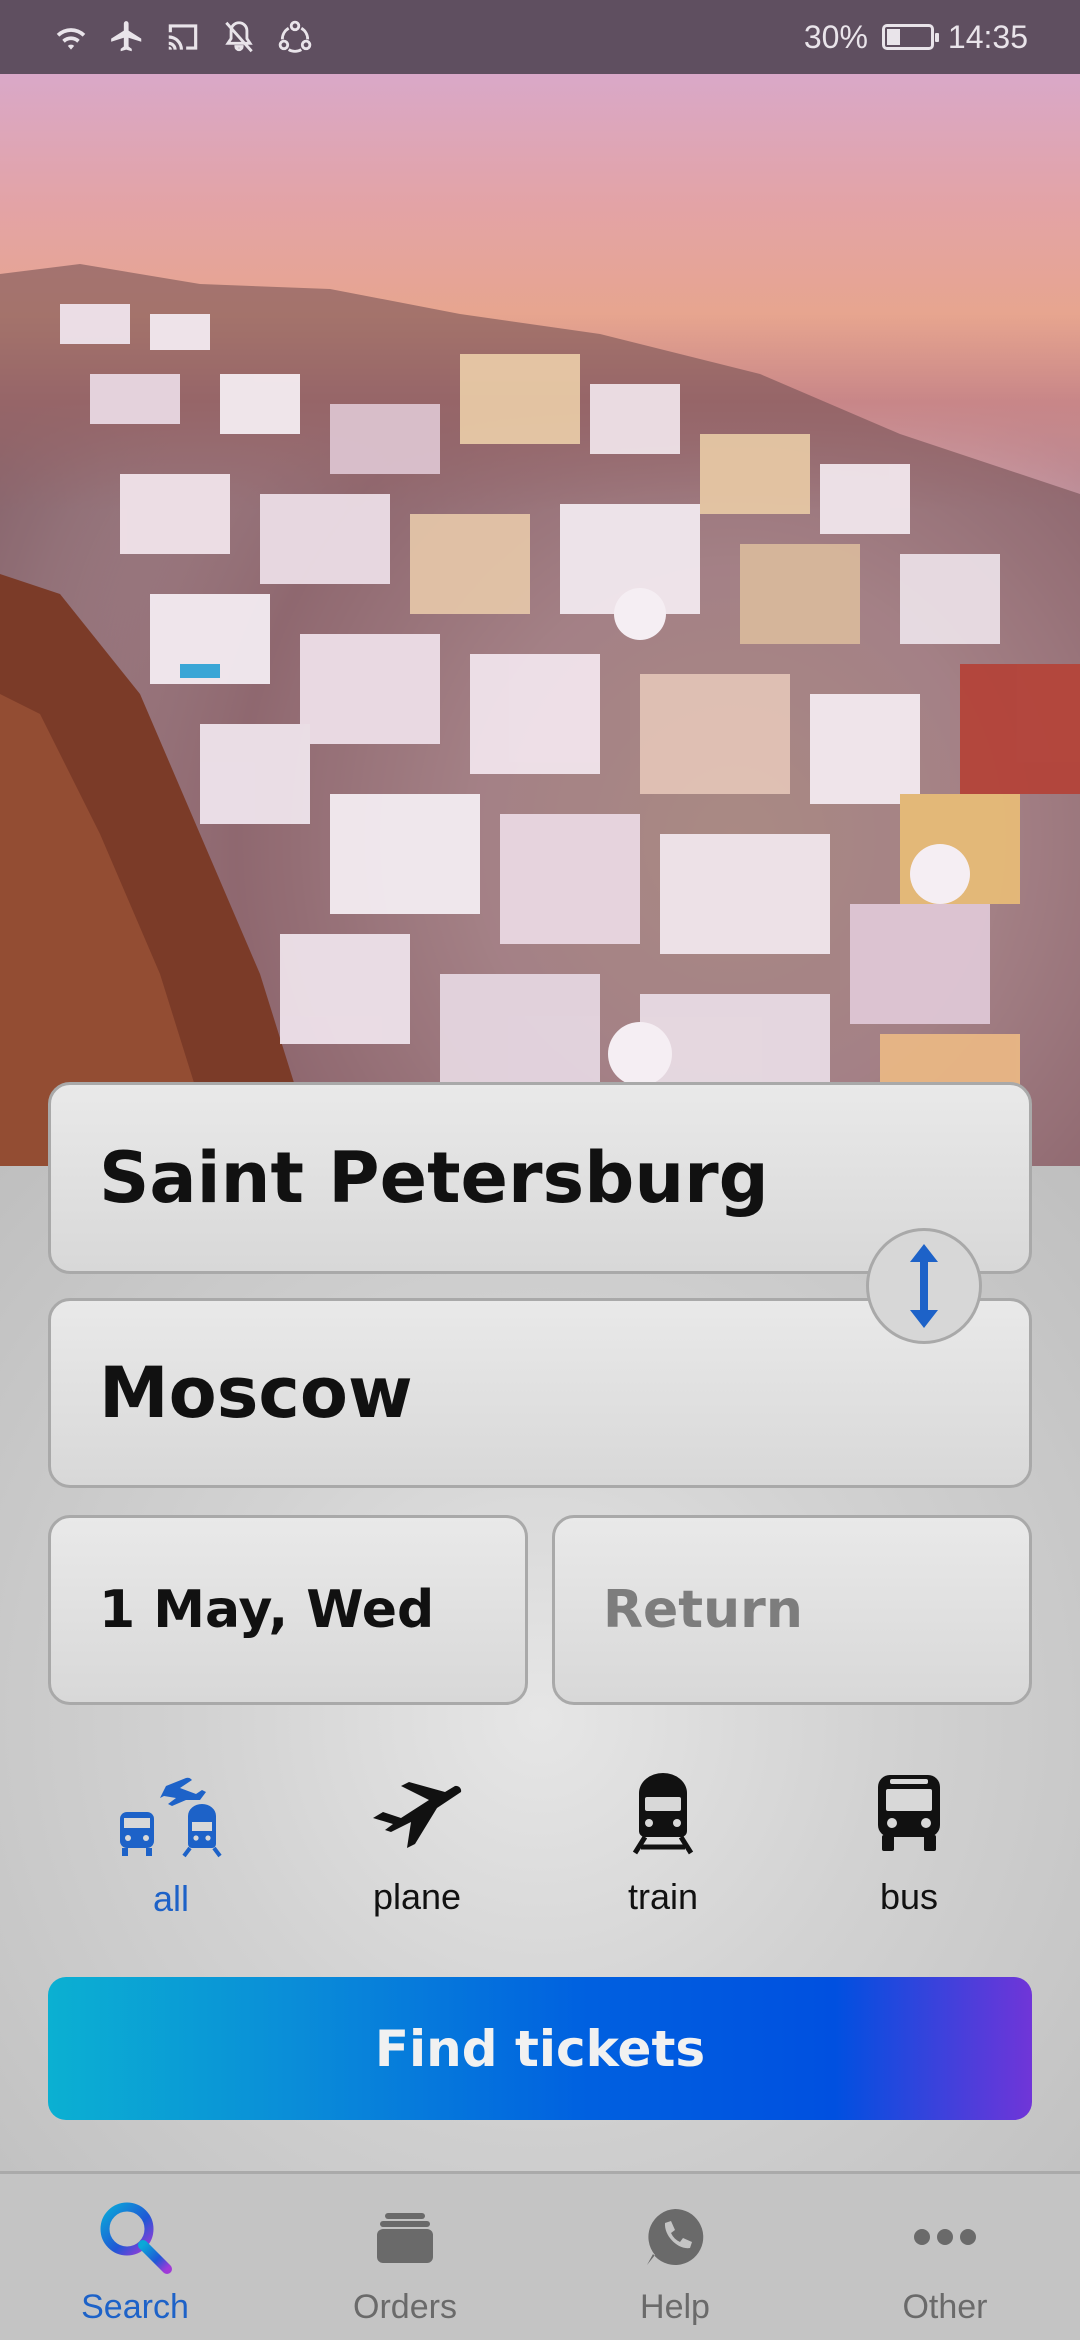  I want to click on search-icon, so click(136, 2238).